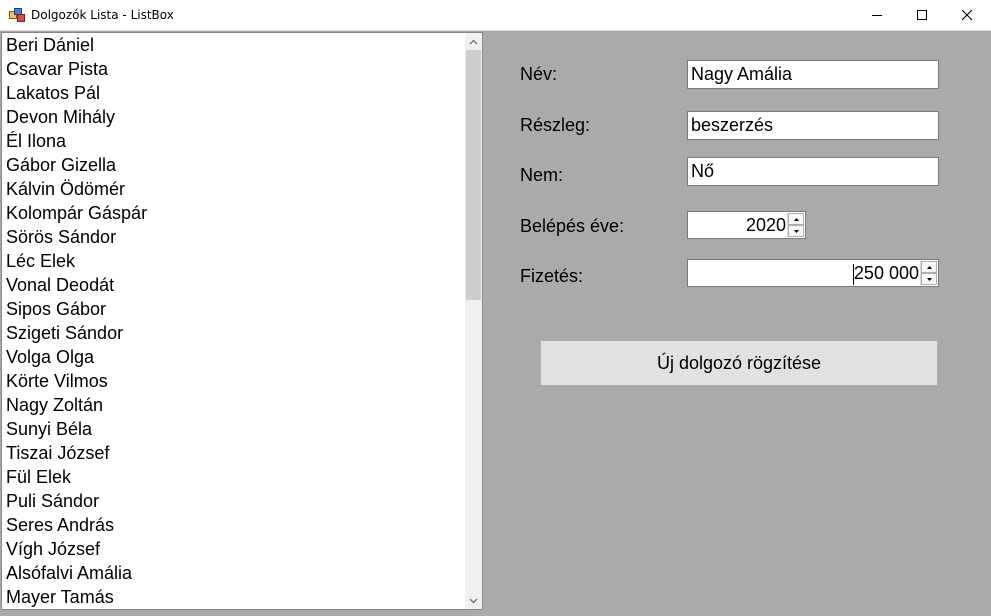 The width and height of the screenshot is (991, 616). What do you see at coordinates (555, 125) in the screenshot?
I see `department-label: Részleg:` at bounding box center [555, 125].